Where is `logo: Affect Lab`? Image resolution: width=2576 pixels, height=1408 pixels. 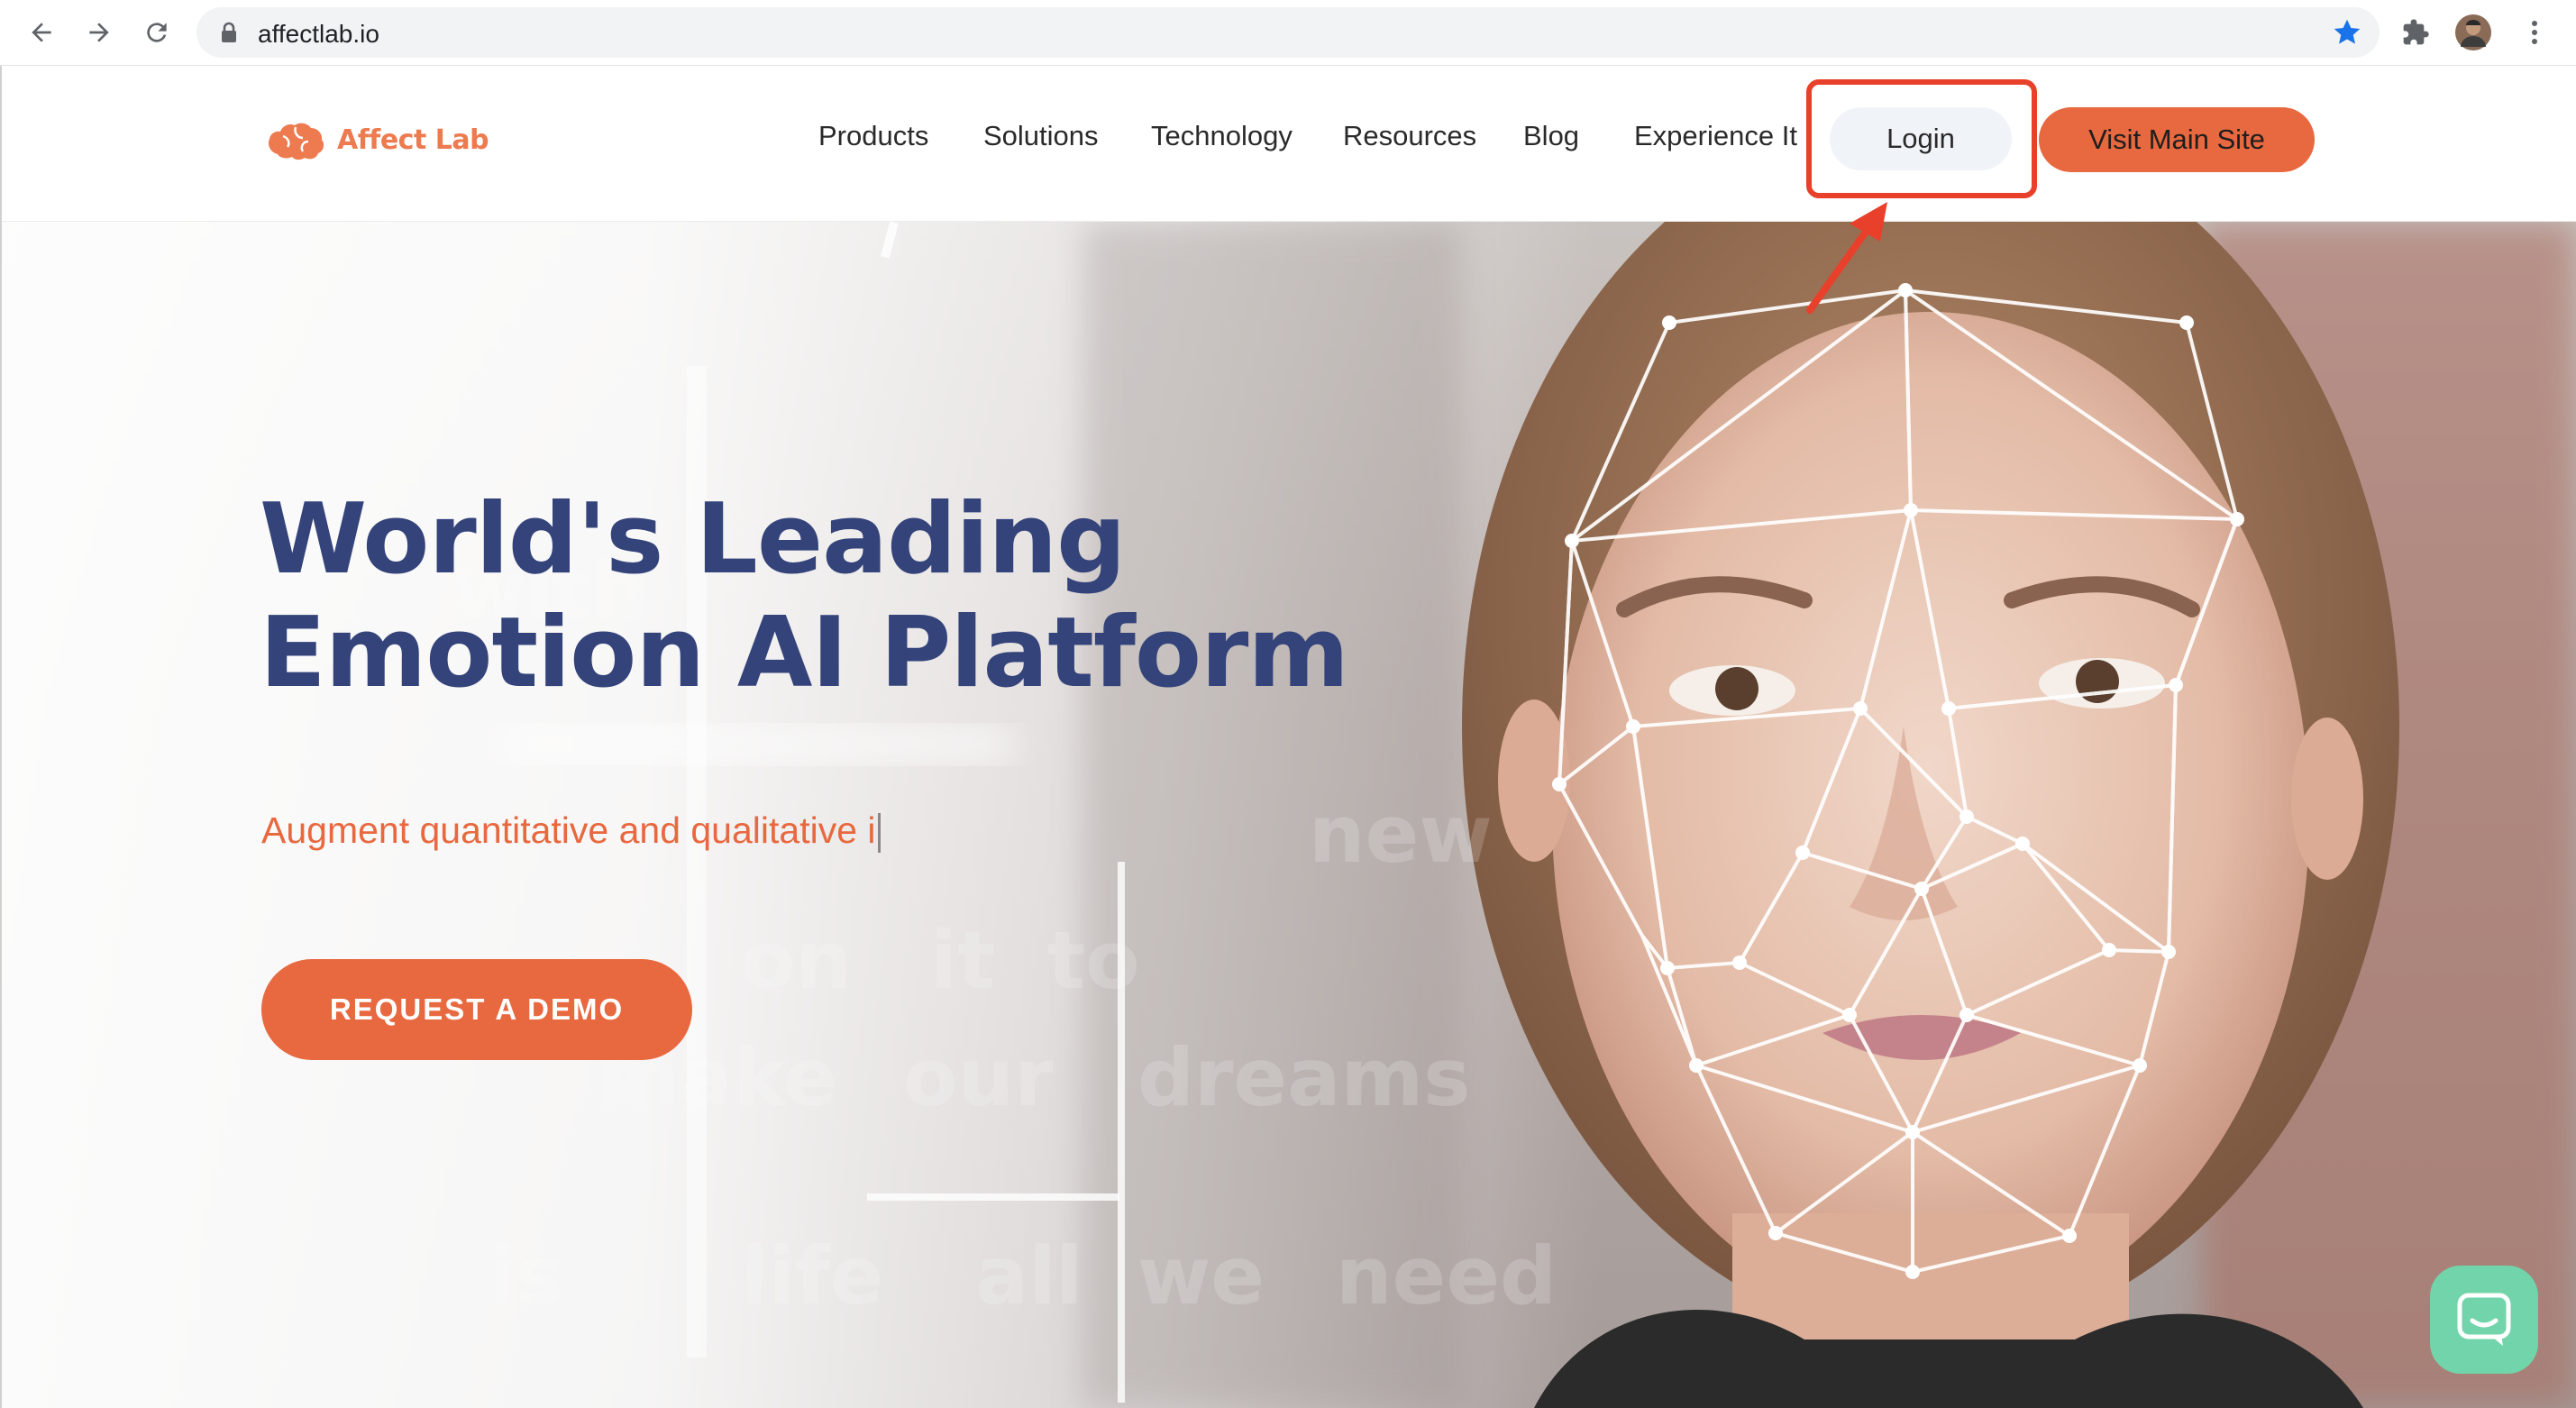
logo: Affect Lab is located at coordinates (377, 140).